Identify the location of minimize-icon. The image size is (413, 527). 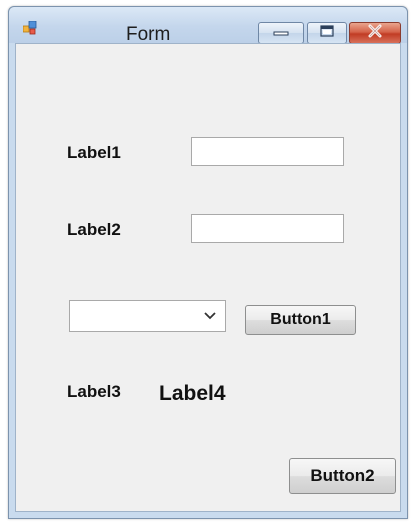
(281, 33).